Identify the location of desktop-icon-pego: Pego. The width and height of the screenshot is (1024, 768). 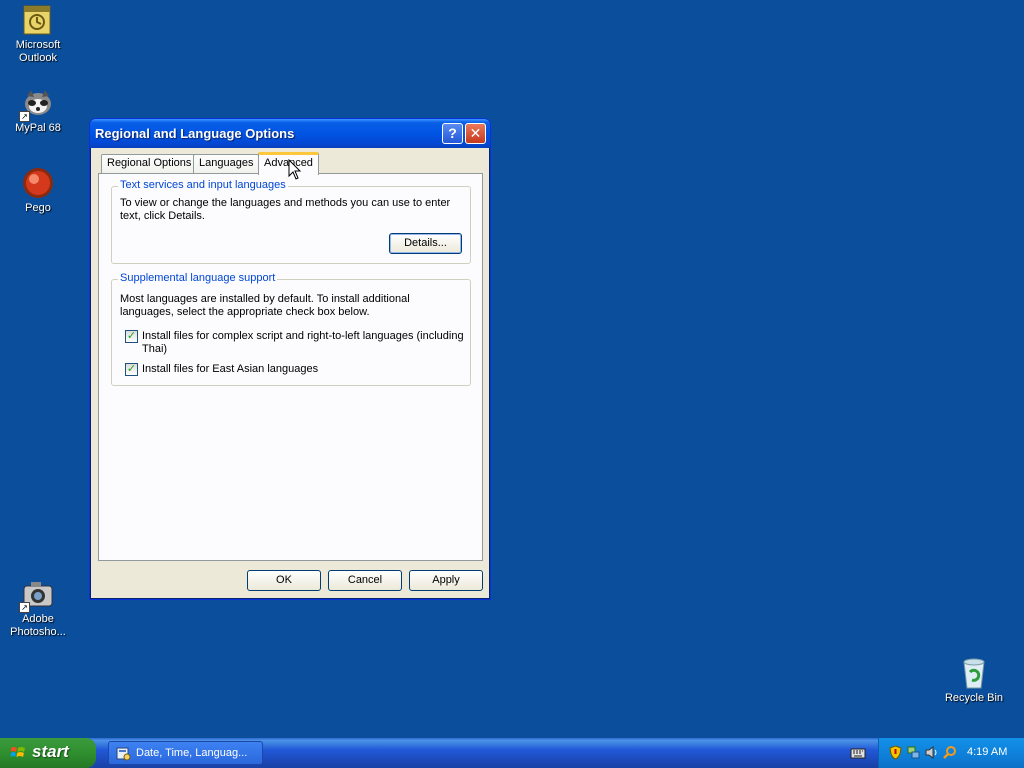
(38, 190).